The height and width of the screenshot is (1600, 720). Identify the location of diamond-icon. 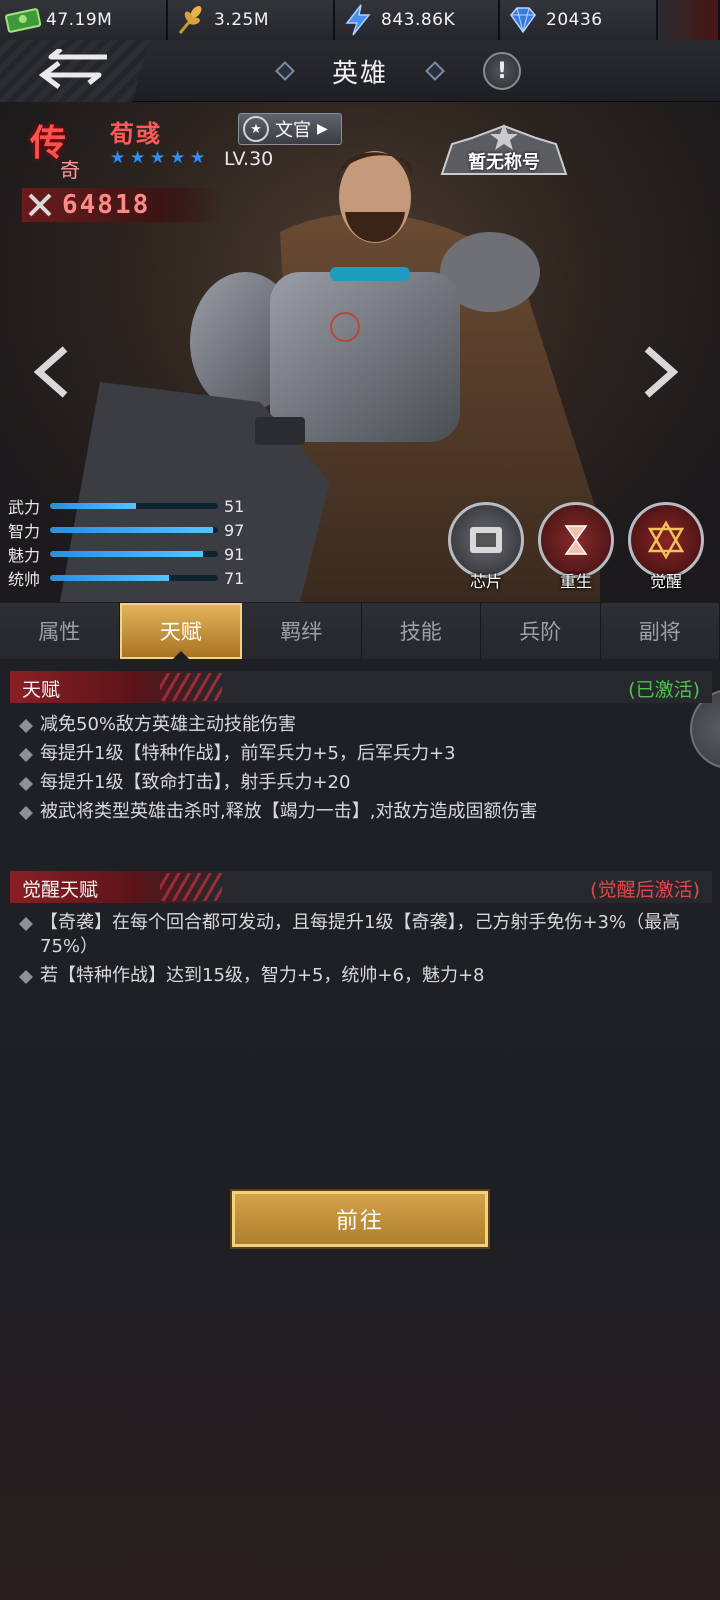
(523, 20).